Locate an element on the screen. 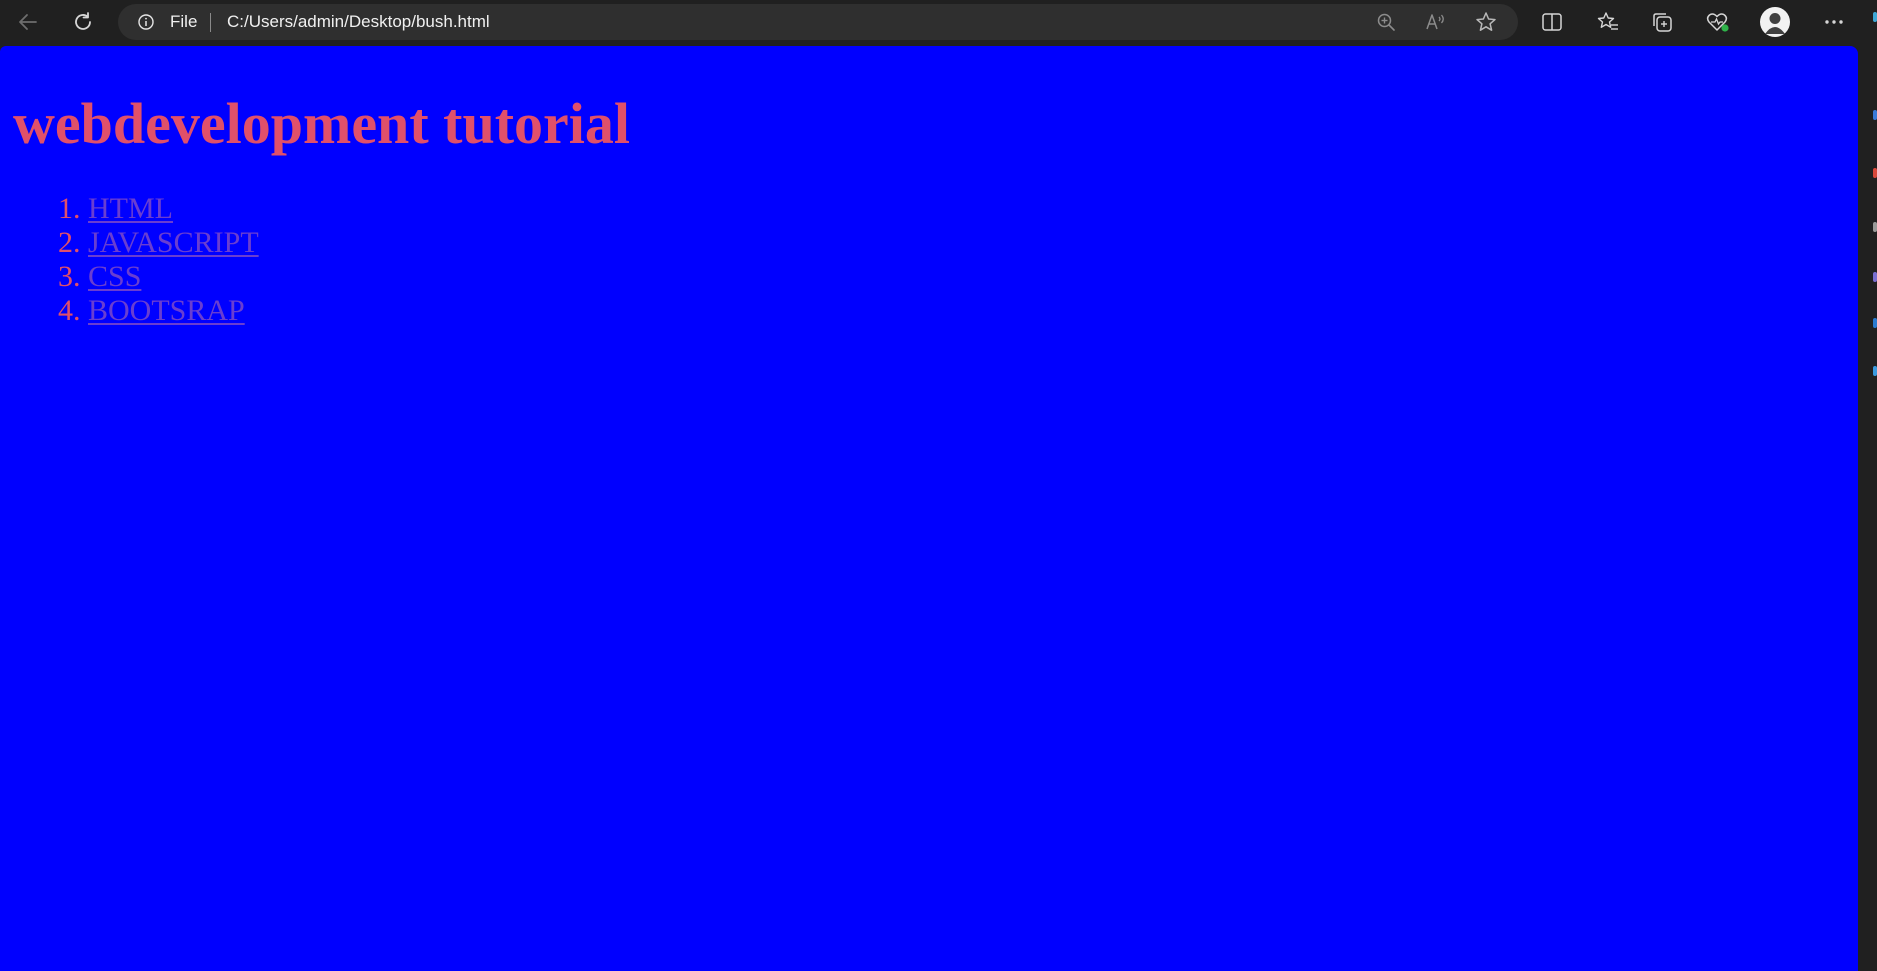  more-options-icon is located at coordinates (1834, 22).